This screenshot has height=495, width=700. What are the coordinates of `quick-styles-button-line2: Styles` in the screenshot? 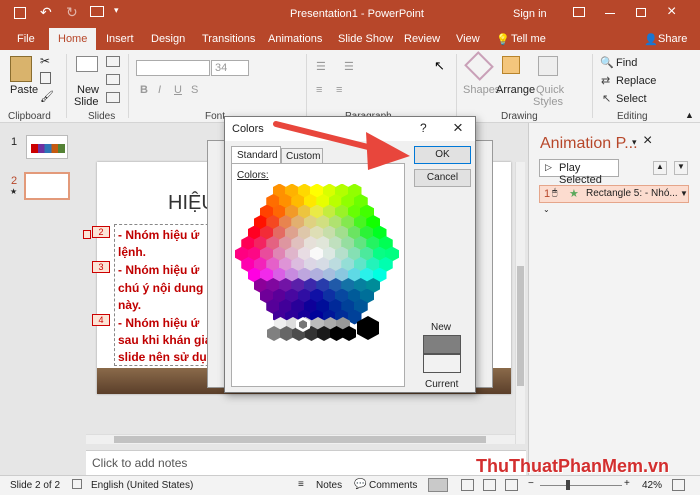 It's located at (548, 102).